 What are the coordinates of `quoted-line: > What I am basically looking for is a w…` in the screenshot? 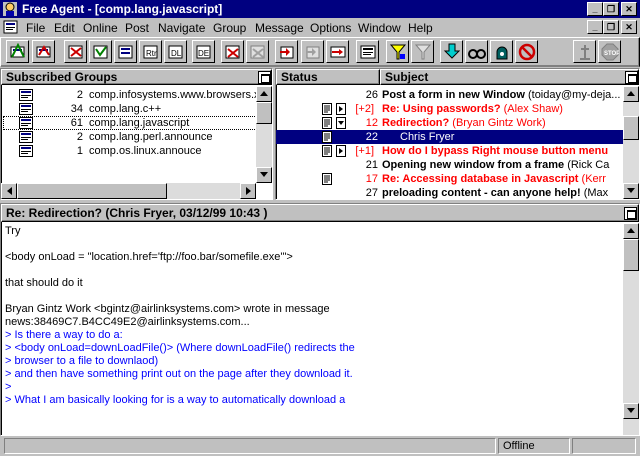 It's located at (175, 400).